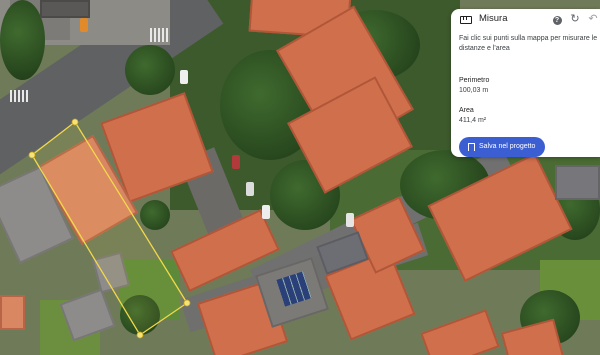 The height and width of the screenshot is (355, 600). Describe the element at coordinates (507, 146) in the screenshot. I see `save-to-project-label: Salva nel progetto` at that location.